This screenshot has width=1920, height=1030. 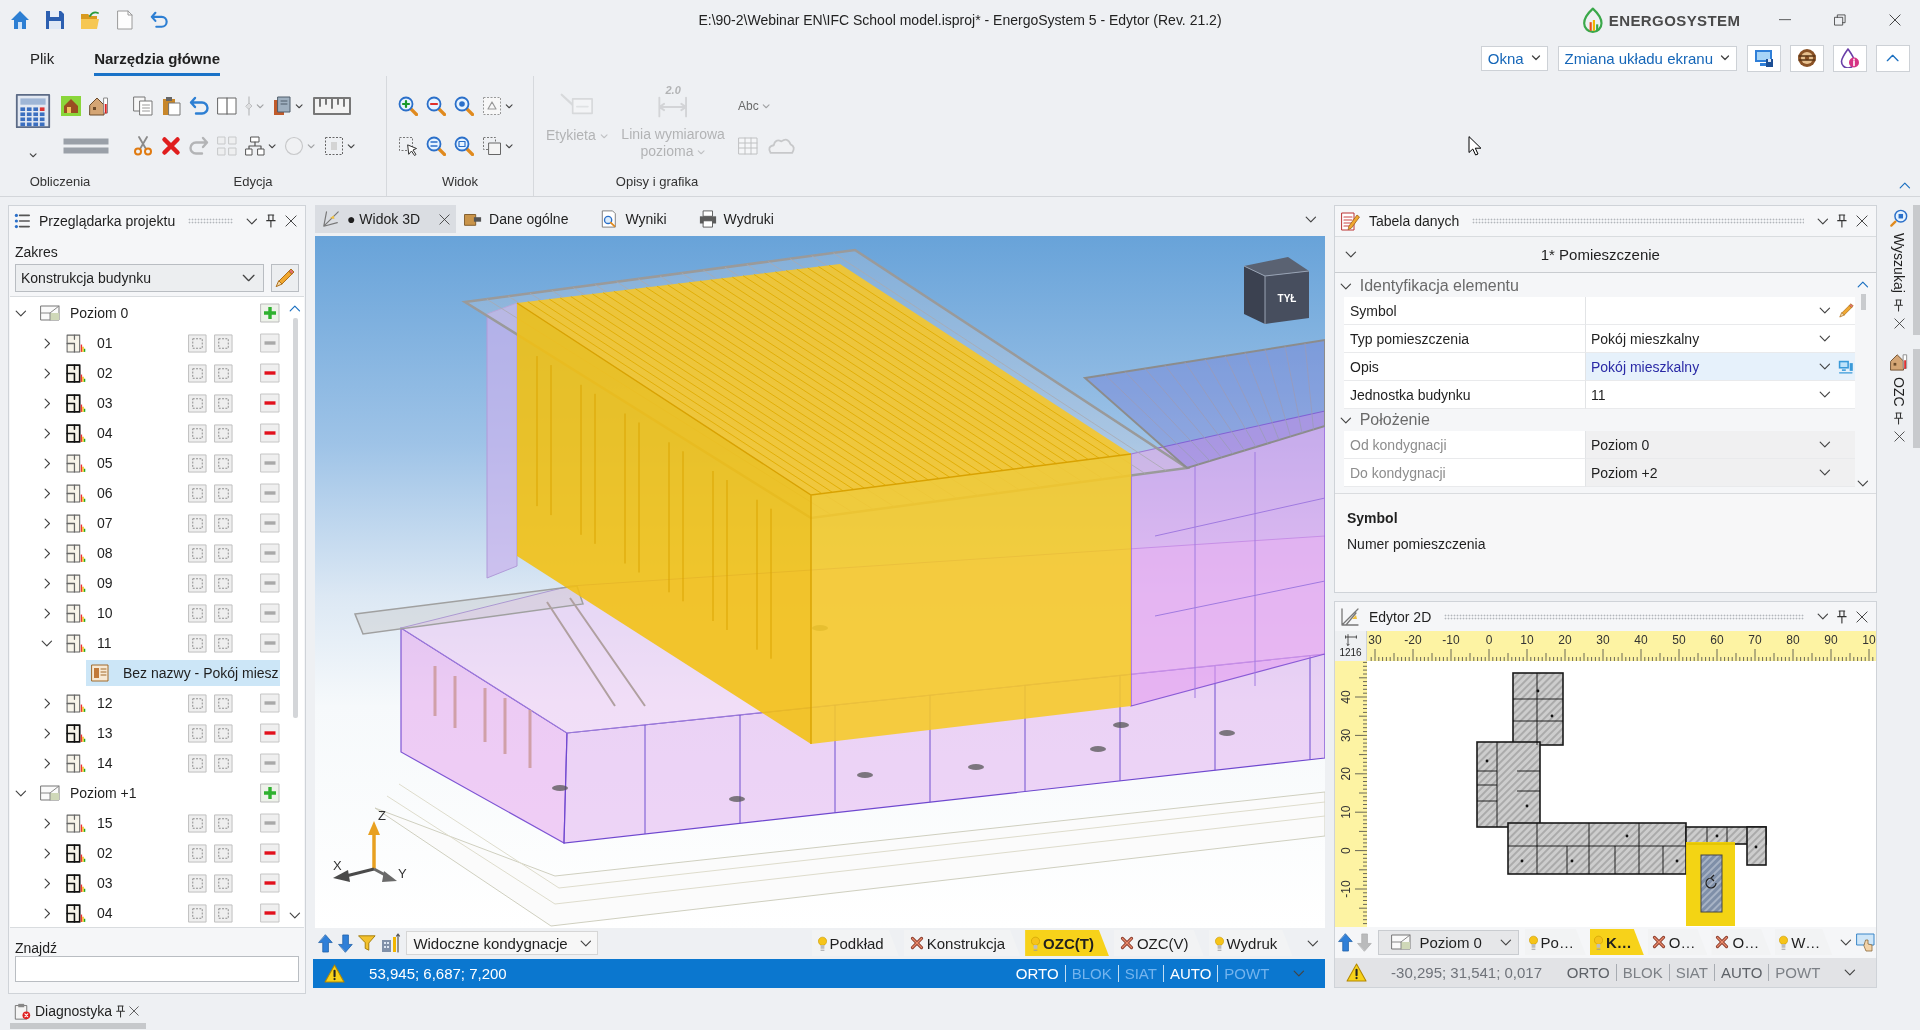 I want to click on tree-item: 03, so click(x=91, y=883).